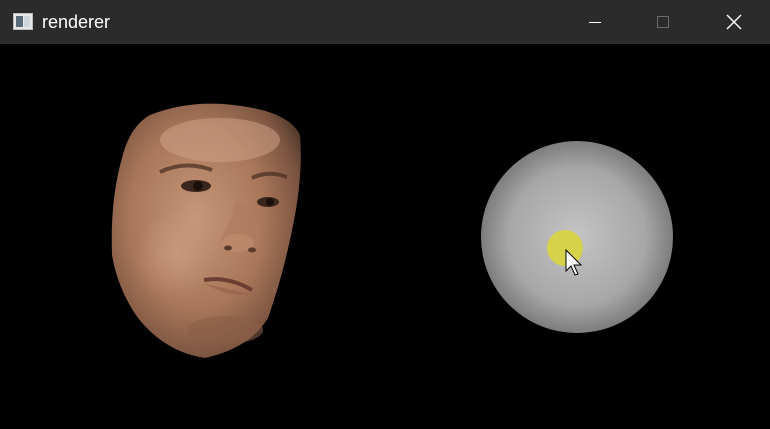 This screenshot has width=770, height=429. I want to click on close-icon, so click(734, 22).